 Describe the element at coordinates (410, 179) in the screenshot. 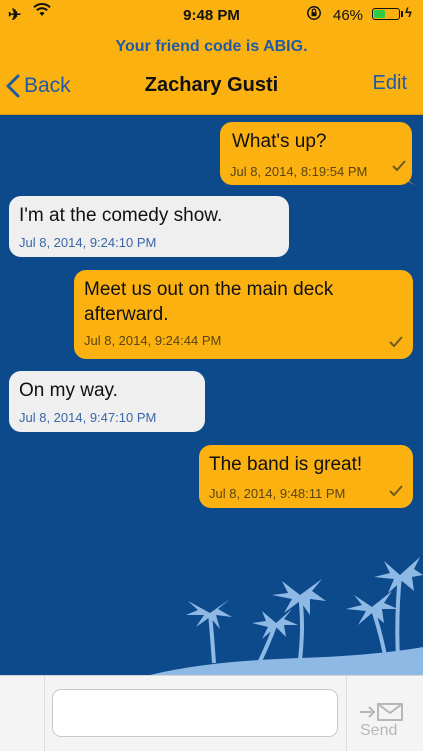

I see `bubble-tail` at that location.